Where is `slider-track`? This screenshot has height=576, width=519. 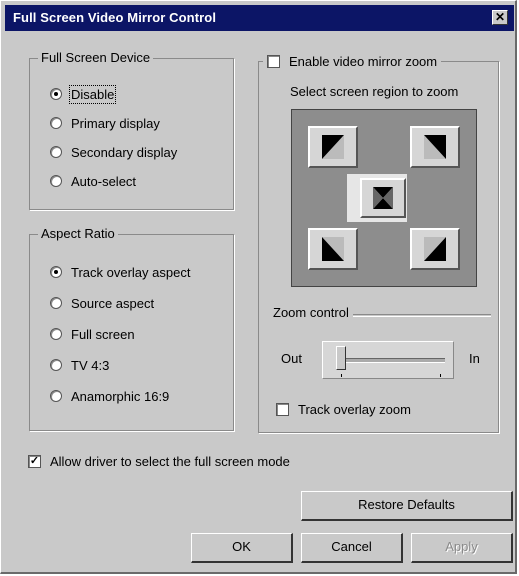 slider-track is located at coordinates (391, 360).